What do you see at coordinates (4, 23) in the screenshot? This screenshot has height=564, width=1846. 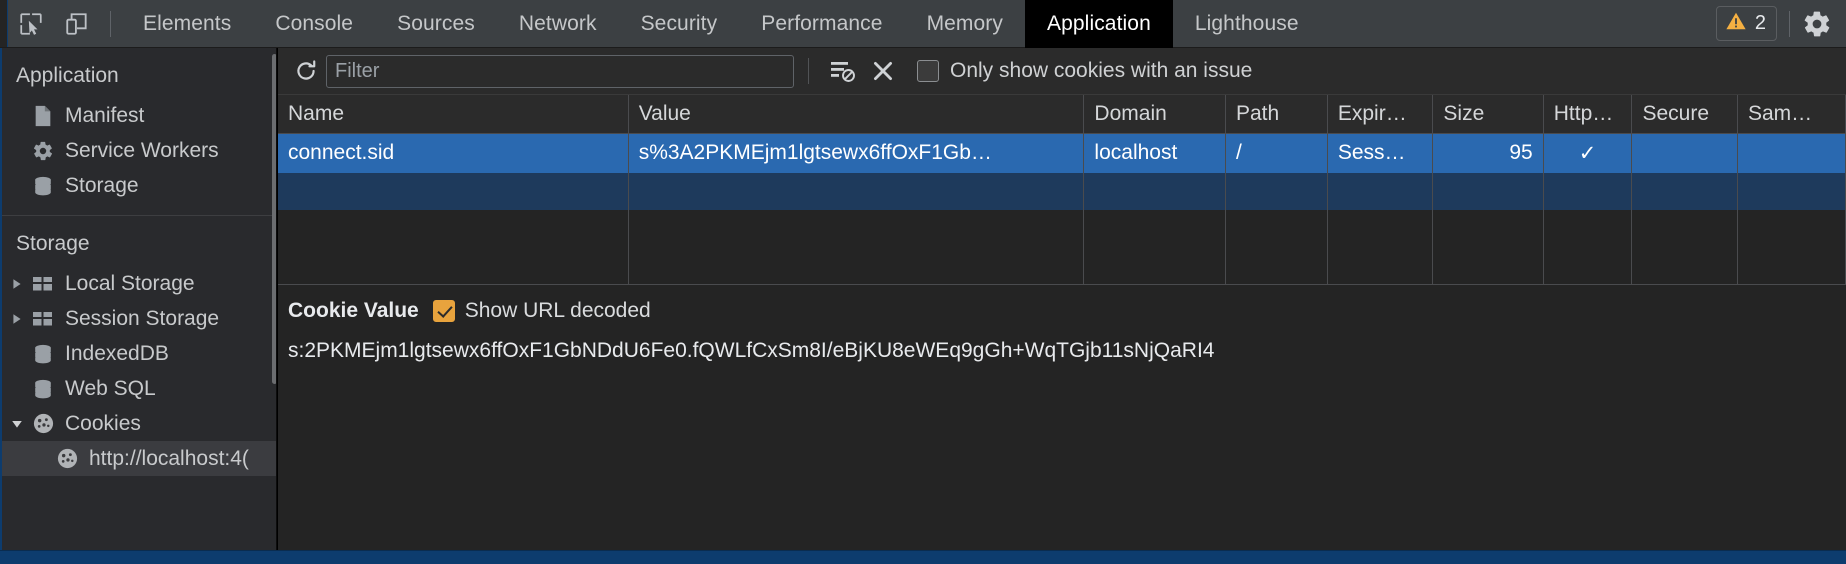 I see `window-left-edge` at bounding box center [4, 23].